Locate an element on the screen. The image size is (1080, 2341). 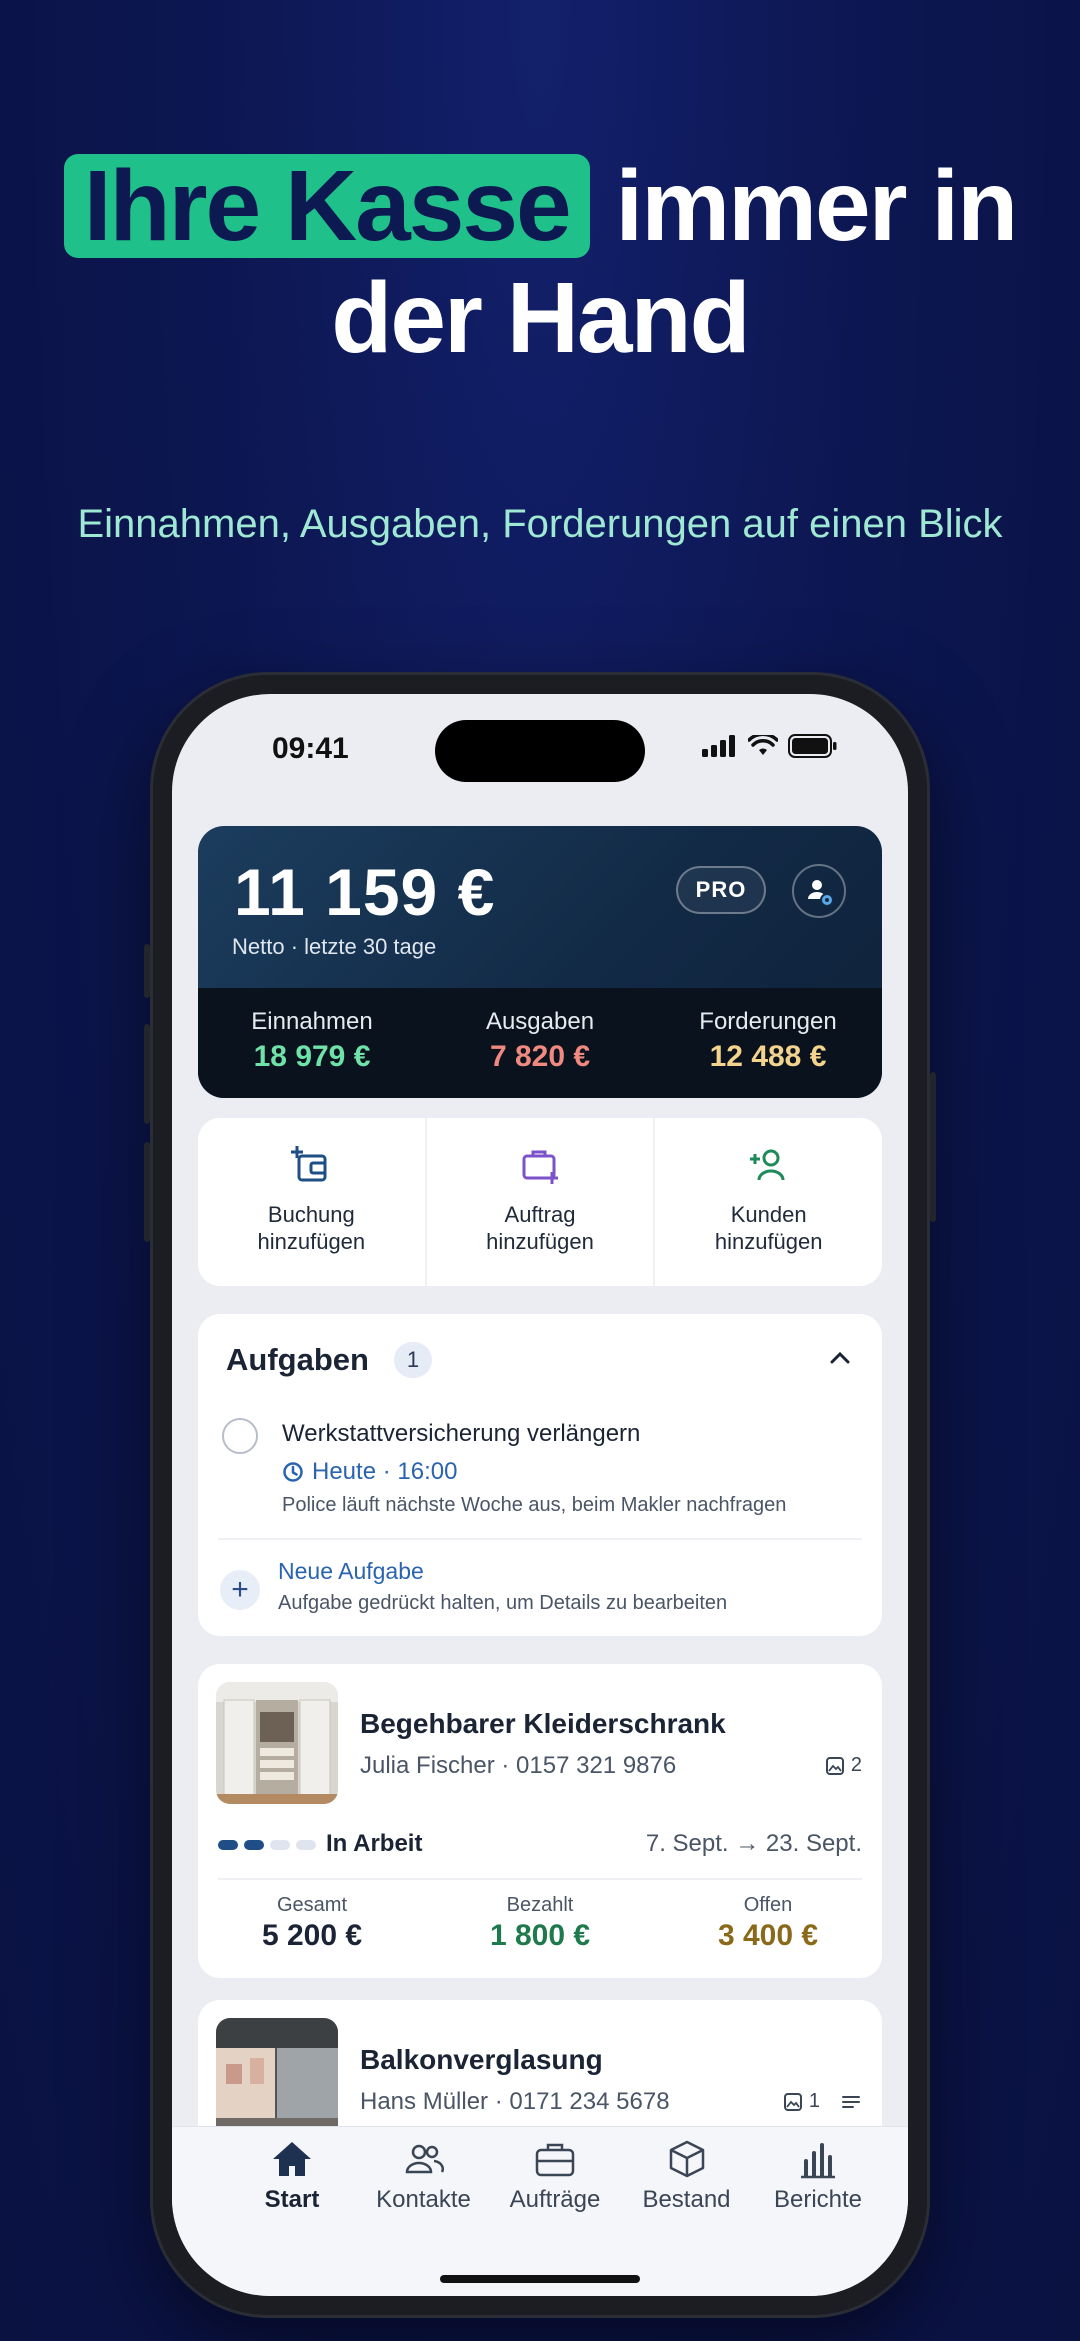
task-title: Werkstattversicherung verlängern is located at coordinates (461, 1434).